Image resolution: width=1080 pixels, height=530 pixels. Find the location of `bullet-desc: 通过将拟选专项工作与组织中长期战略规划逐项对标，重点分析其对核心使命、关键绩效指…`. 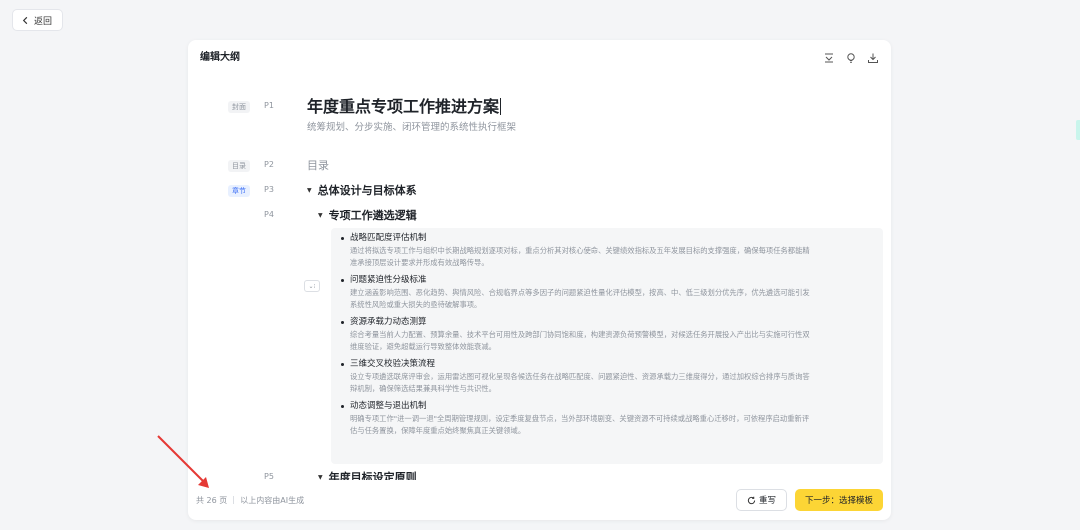

bullet-desc: 通过将拟选专项工作与组织中长期战略规划逐项对标，重点分析其对核心使命、关键绩效指… is located at coordinates (580, 250).